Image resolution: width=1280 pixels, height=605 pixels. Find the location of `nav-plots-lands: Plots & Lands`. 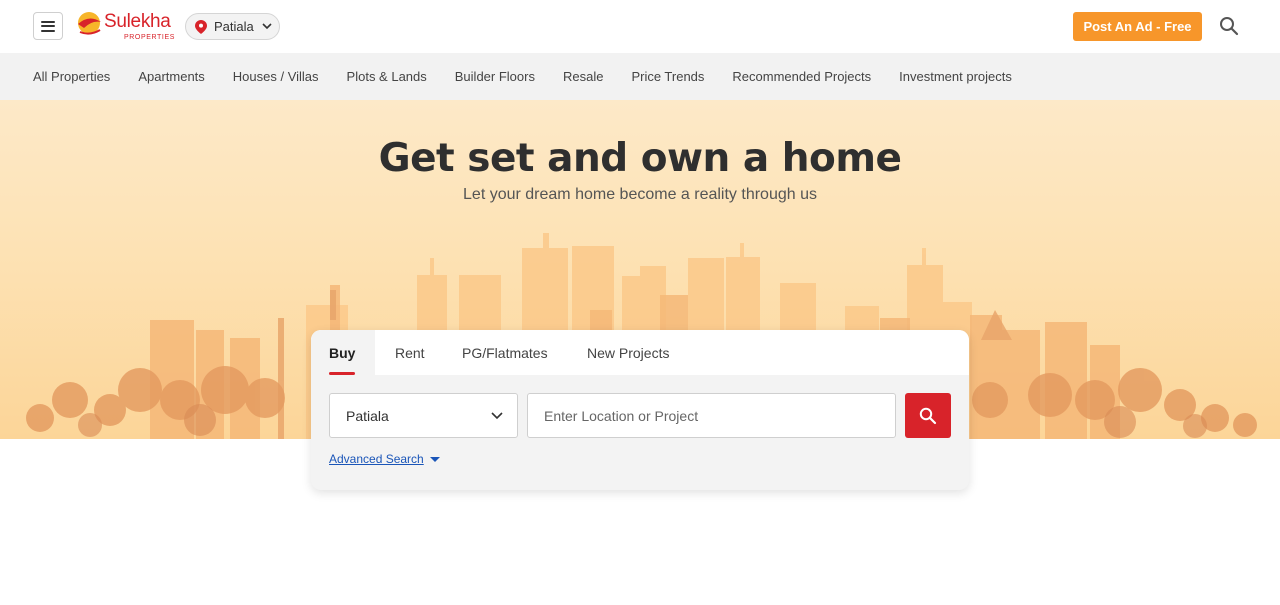

nav-plots-lands: Plots & Lands is located at coordinates (387, 76).